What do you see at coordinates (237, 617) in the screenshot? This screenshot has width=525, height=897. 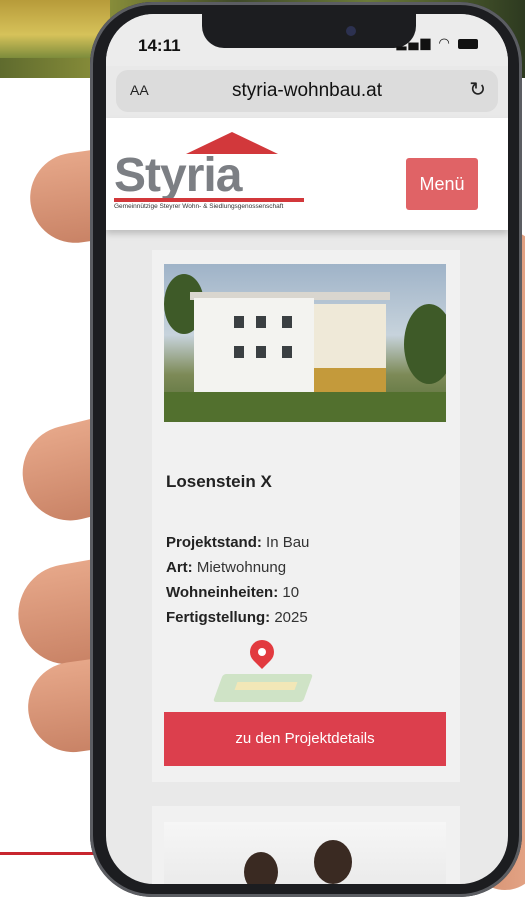 I see `fact-row: Fertigstellung: 2025` at bounding box center [237, 617].